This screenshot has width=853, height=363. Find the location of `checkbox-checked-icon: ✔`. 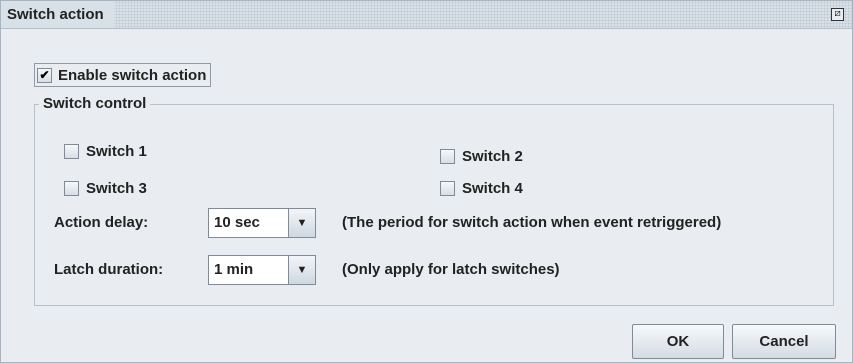

checkbox-checked-icon: ✔ is located at coordinates (44, 75).